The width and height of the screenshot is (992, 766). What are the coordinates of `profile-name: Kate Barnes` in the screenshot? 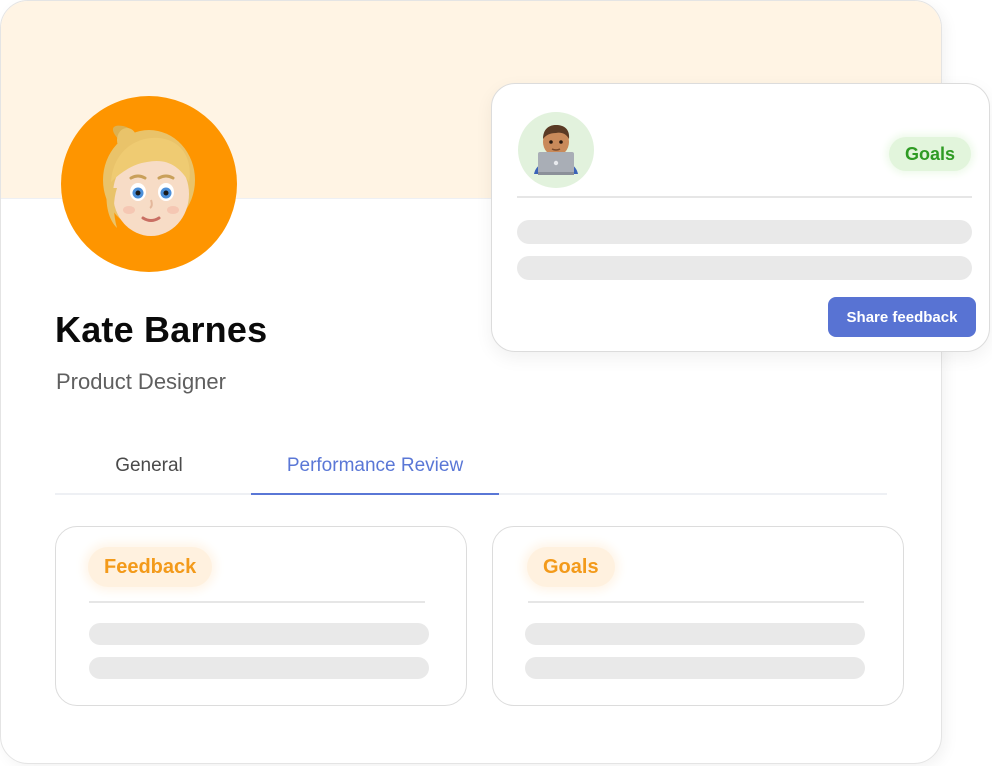 It's located at (161, 329).